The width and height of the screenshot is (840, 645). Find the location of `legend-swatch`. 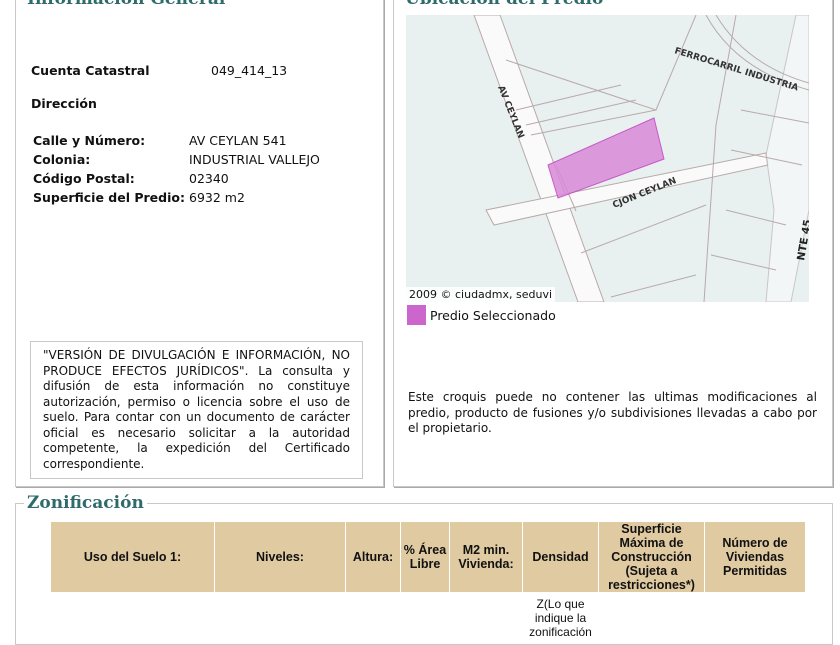

legend-swatch is located at coordinates (416, 315).